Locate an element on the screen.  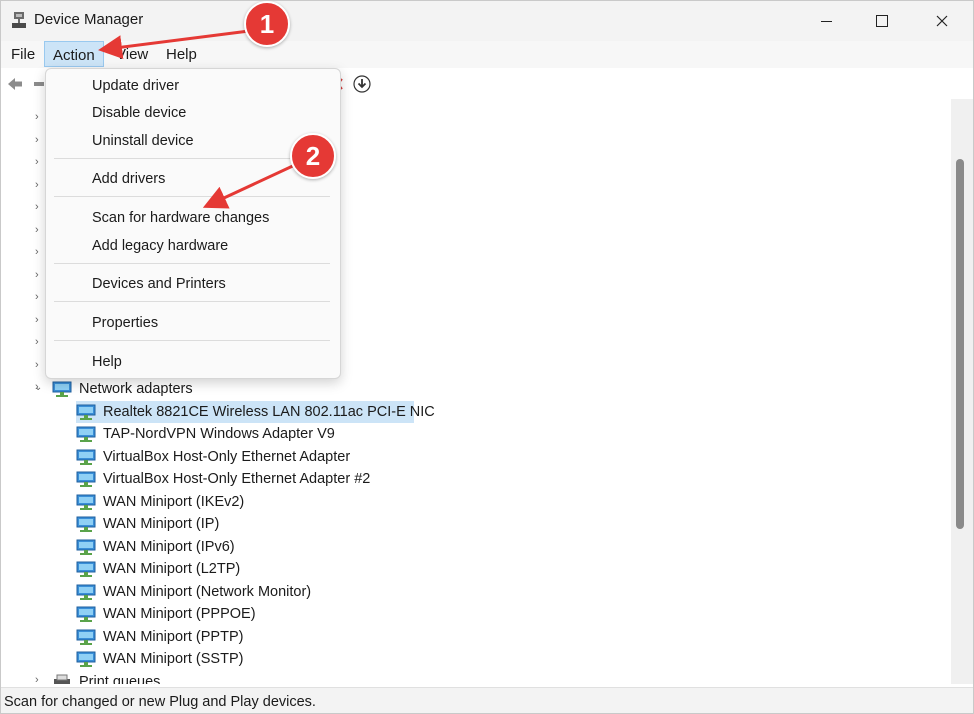
tree-node-label: WAN Miniport (SSTP) is located at coordinates (173, 659).